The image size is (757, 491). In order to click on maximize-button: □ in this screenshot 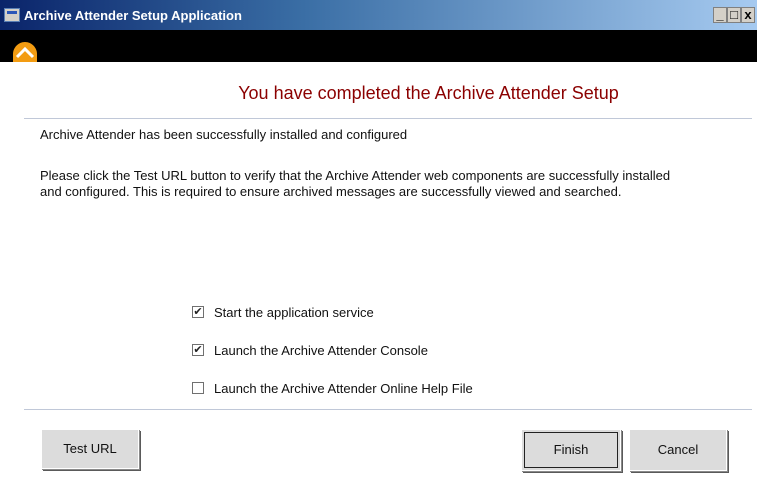, I will do `click(734, 15)`.